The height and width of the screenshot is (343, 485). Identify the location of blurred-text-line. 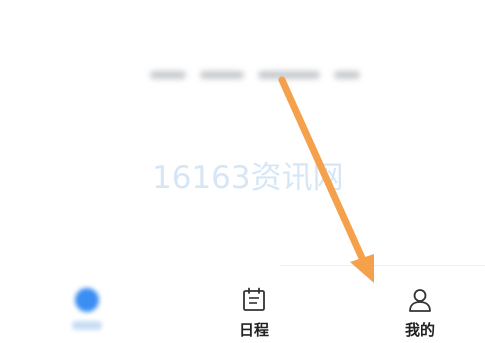
(255, 75).